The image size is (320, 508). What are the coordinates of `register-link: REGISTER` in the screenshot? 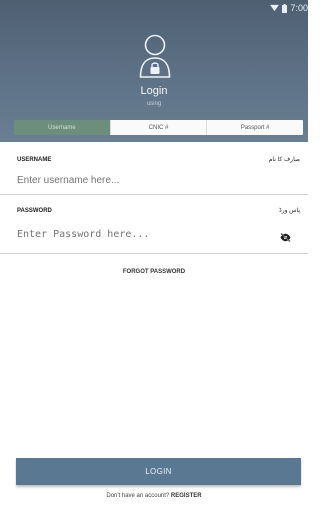 It's located at (186, 496).